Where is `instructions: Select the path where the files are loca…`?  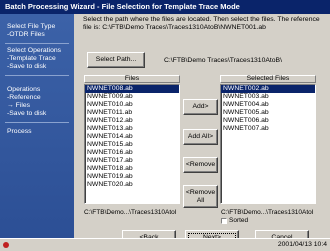
instructions: Select the path where the files are loca… is located at coordinates (205, 24).